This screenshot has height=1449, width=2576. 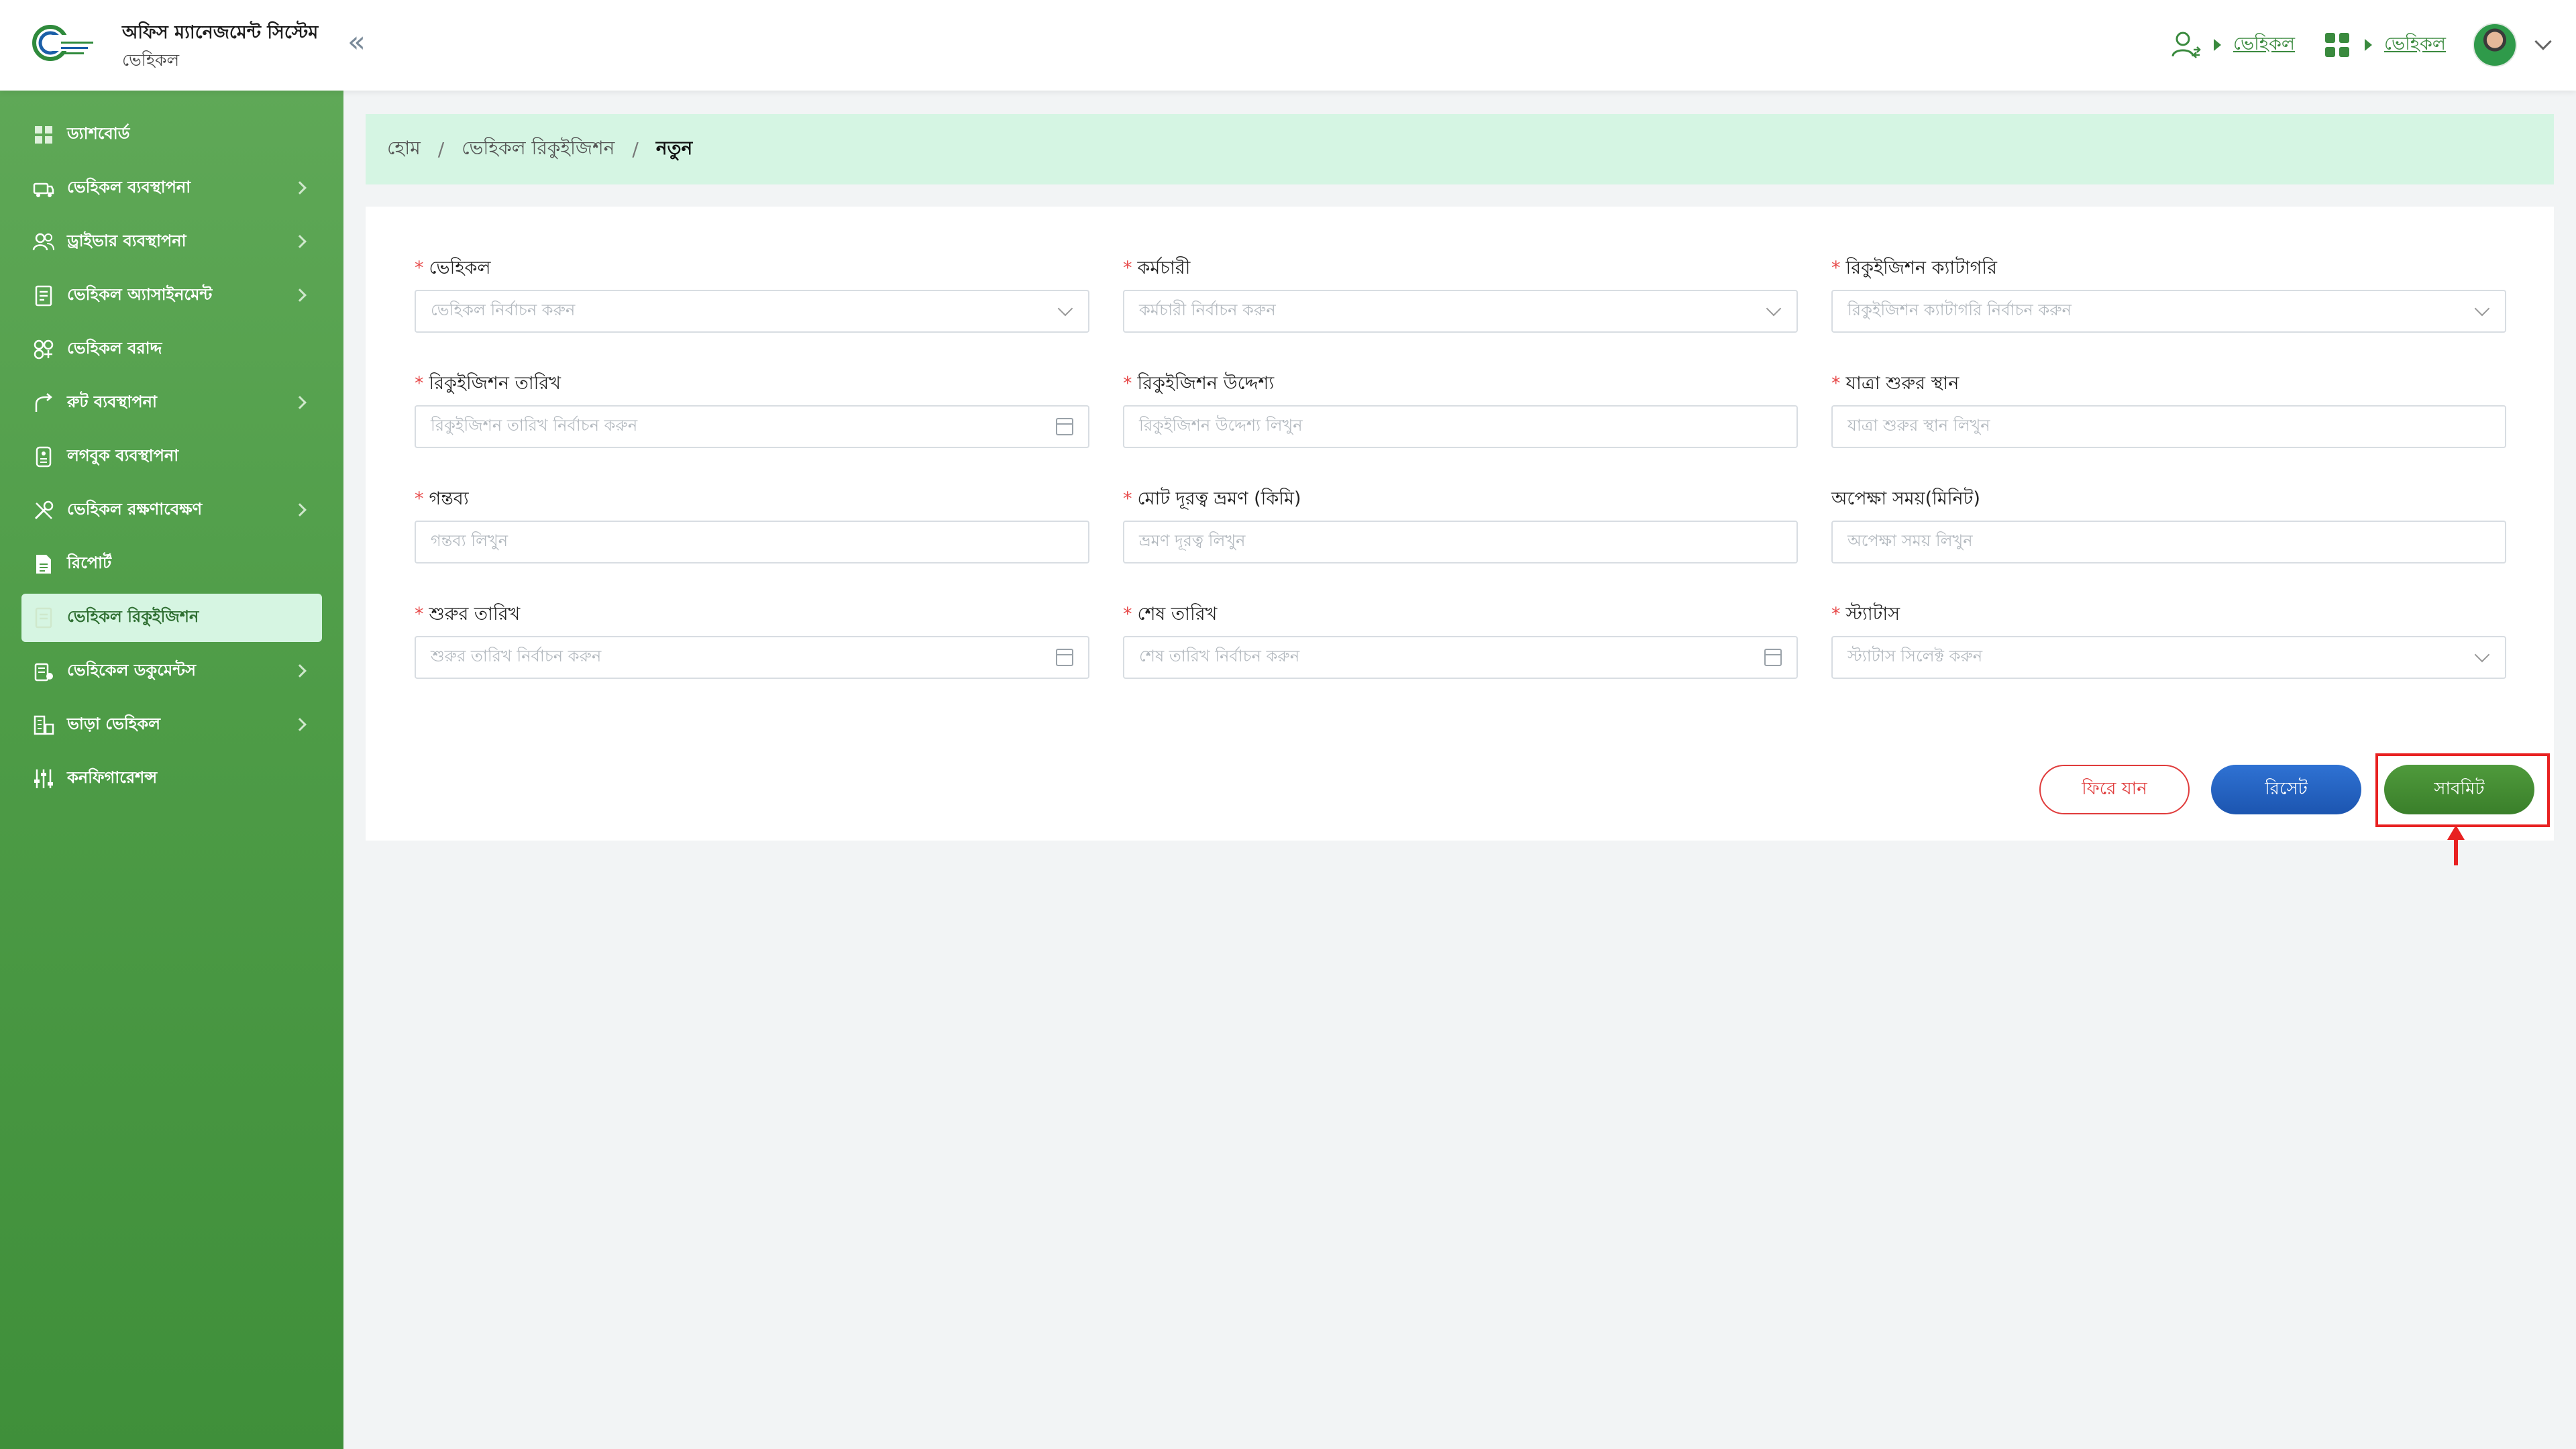 I want to click on select-input: ভেহিকল নির্বাচন করুন, so click(x=752, y=311).